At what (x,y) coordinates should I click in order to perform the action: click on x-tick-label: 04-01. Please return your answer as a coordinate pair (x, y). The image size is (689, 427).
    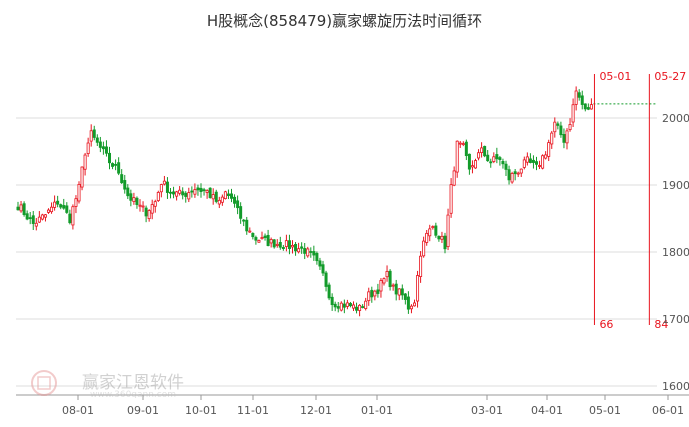
    Looking at the image, I should click on (547, 410).